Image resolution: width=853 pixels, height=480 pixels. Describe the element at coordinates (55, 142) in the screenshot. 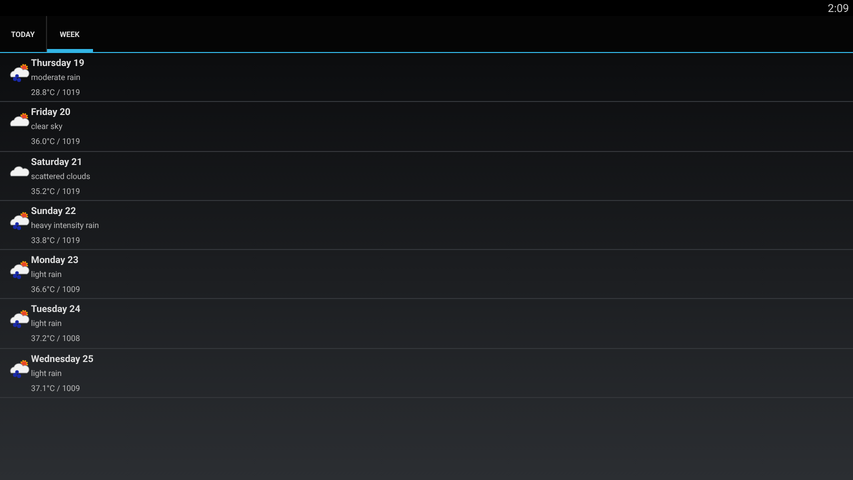

I see `temperature-pressure: 36.0°C / 1019` at that location.